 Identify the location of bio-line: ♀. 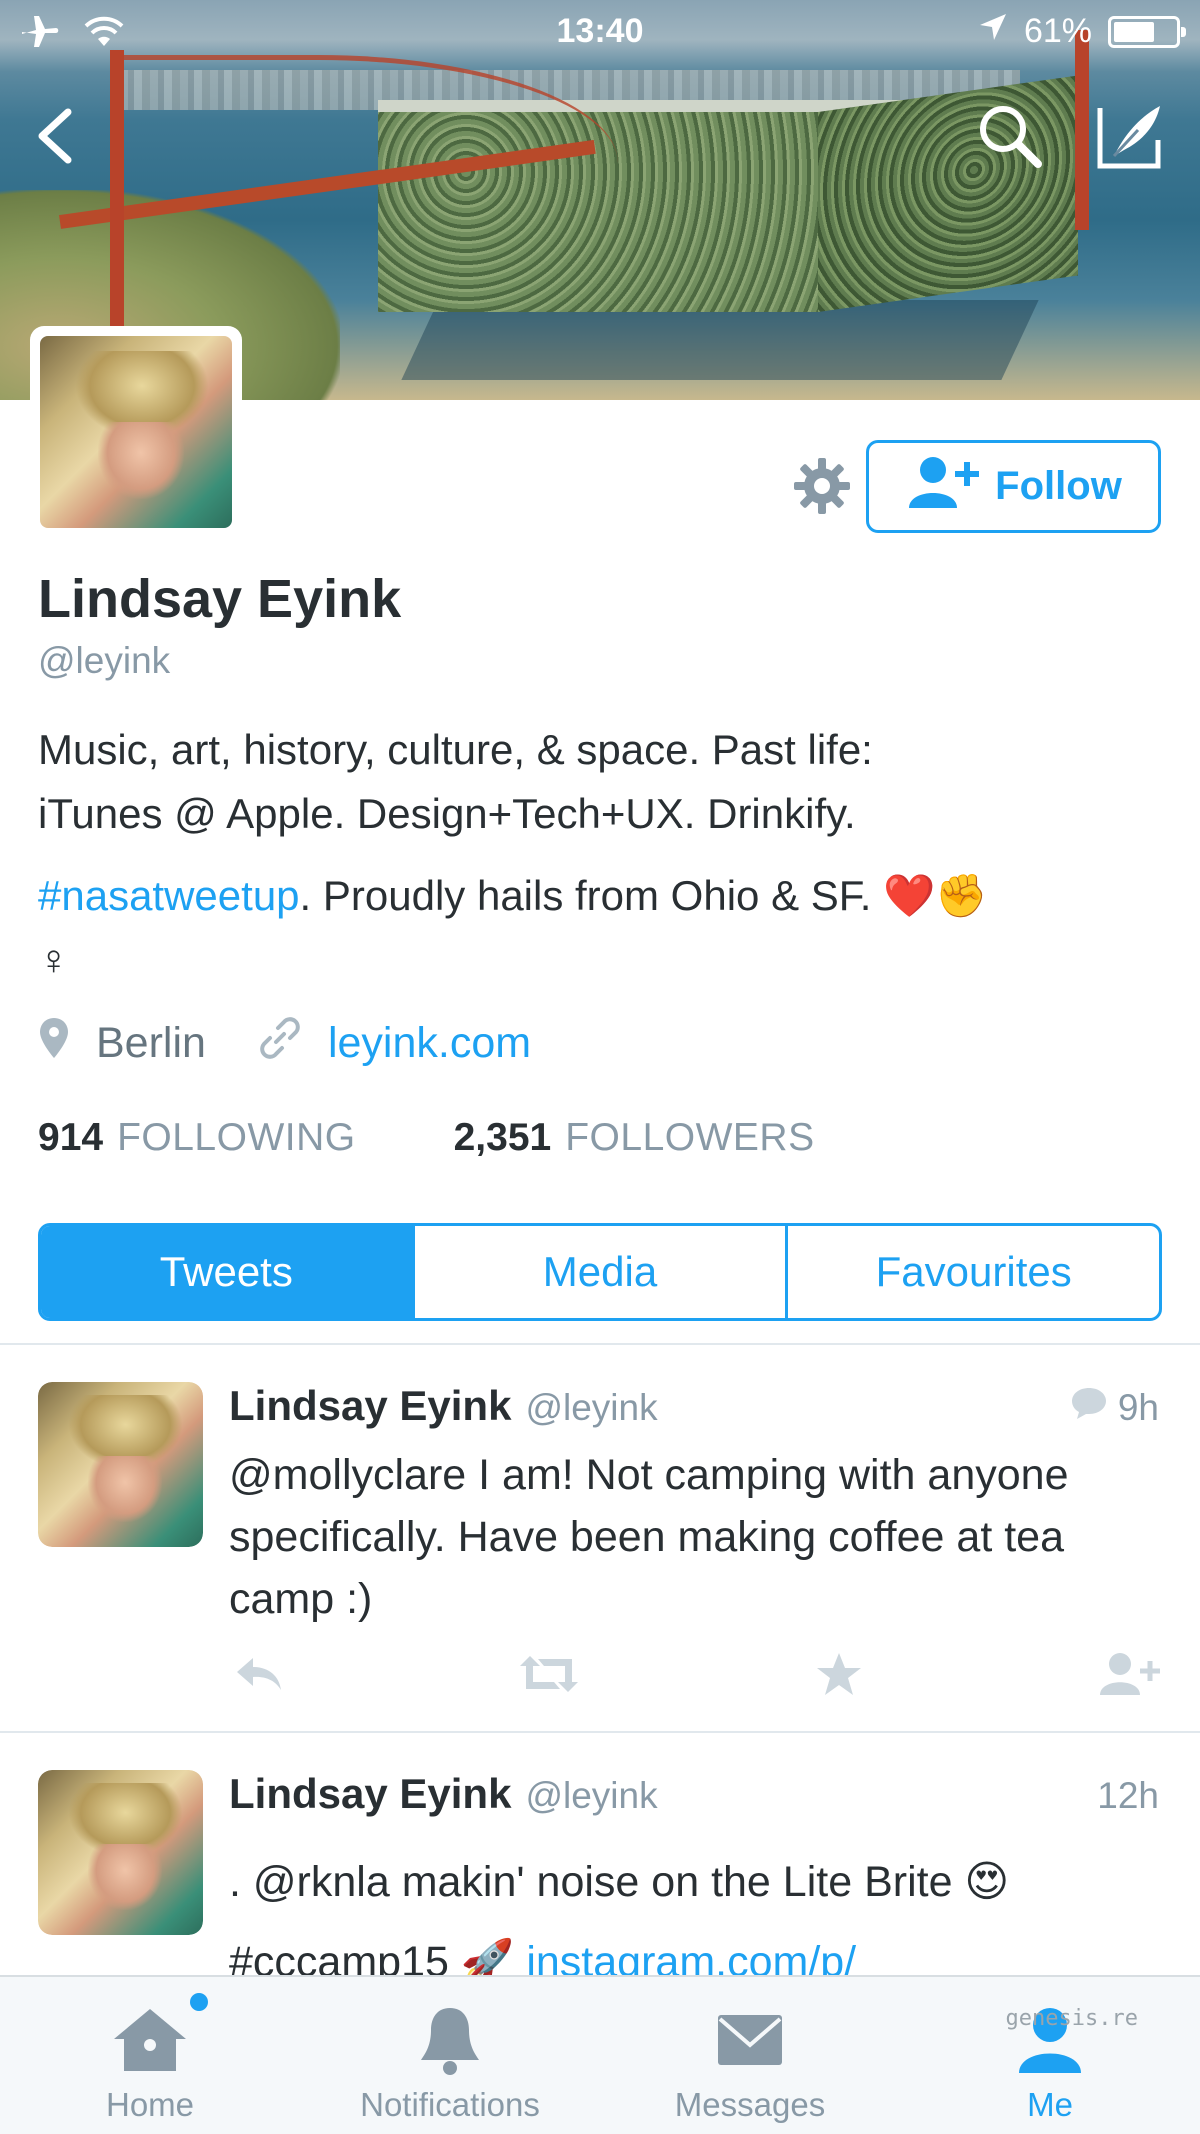
(54, 959).